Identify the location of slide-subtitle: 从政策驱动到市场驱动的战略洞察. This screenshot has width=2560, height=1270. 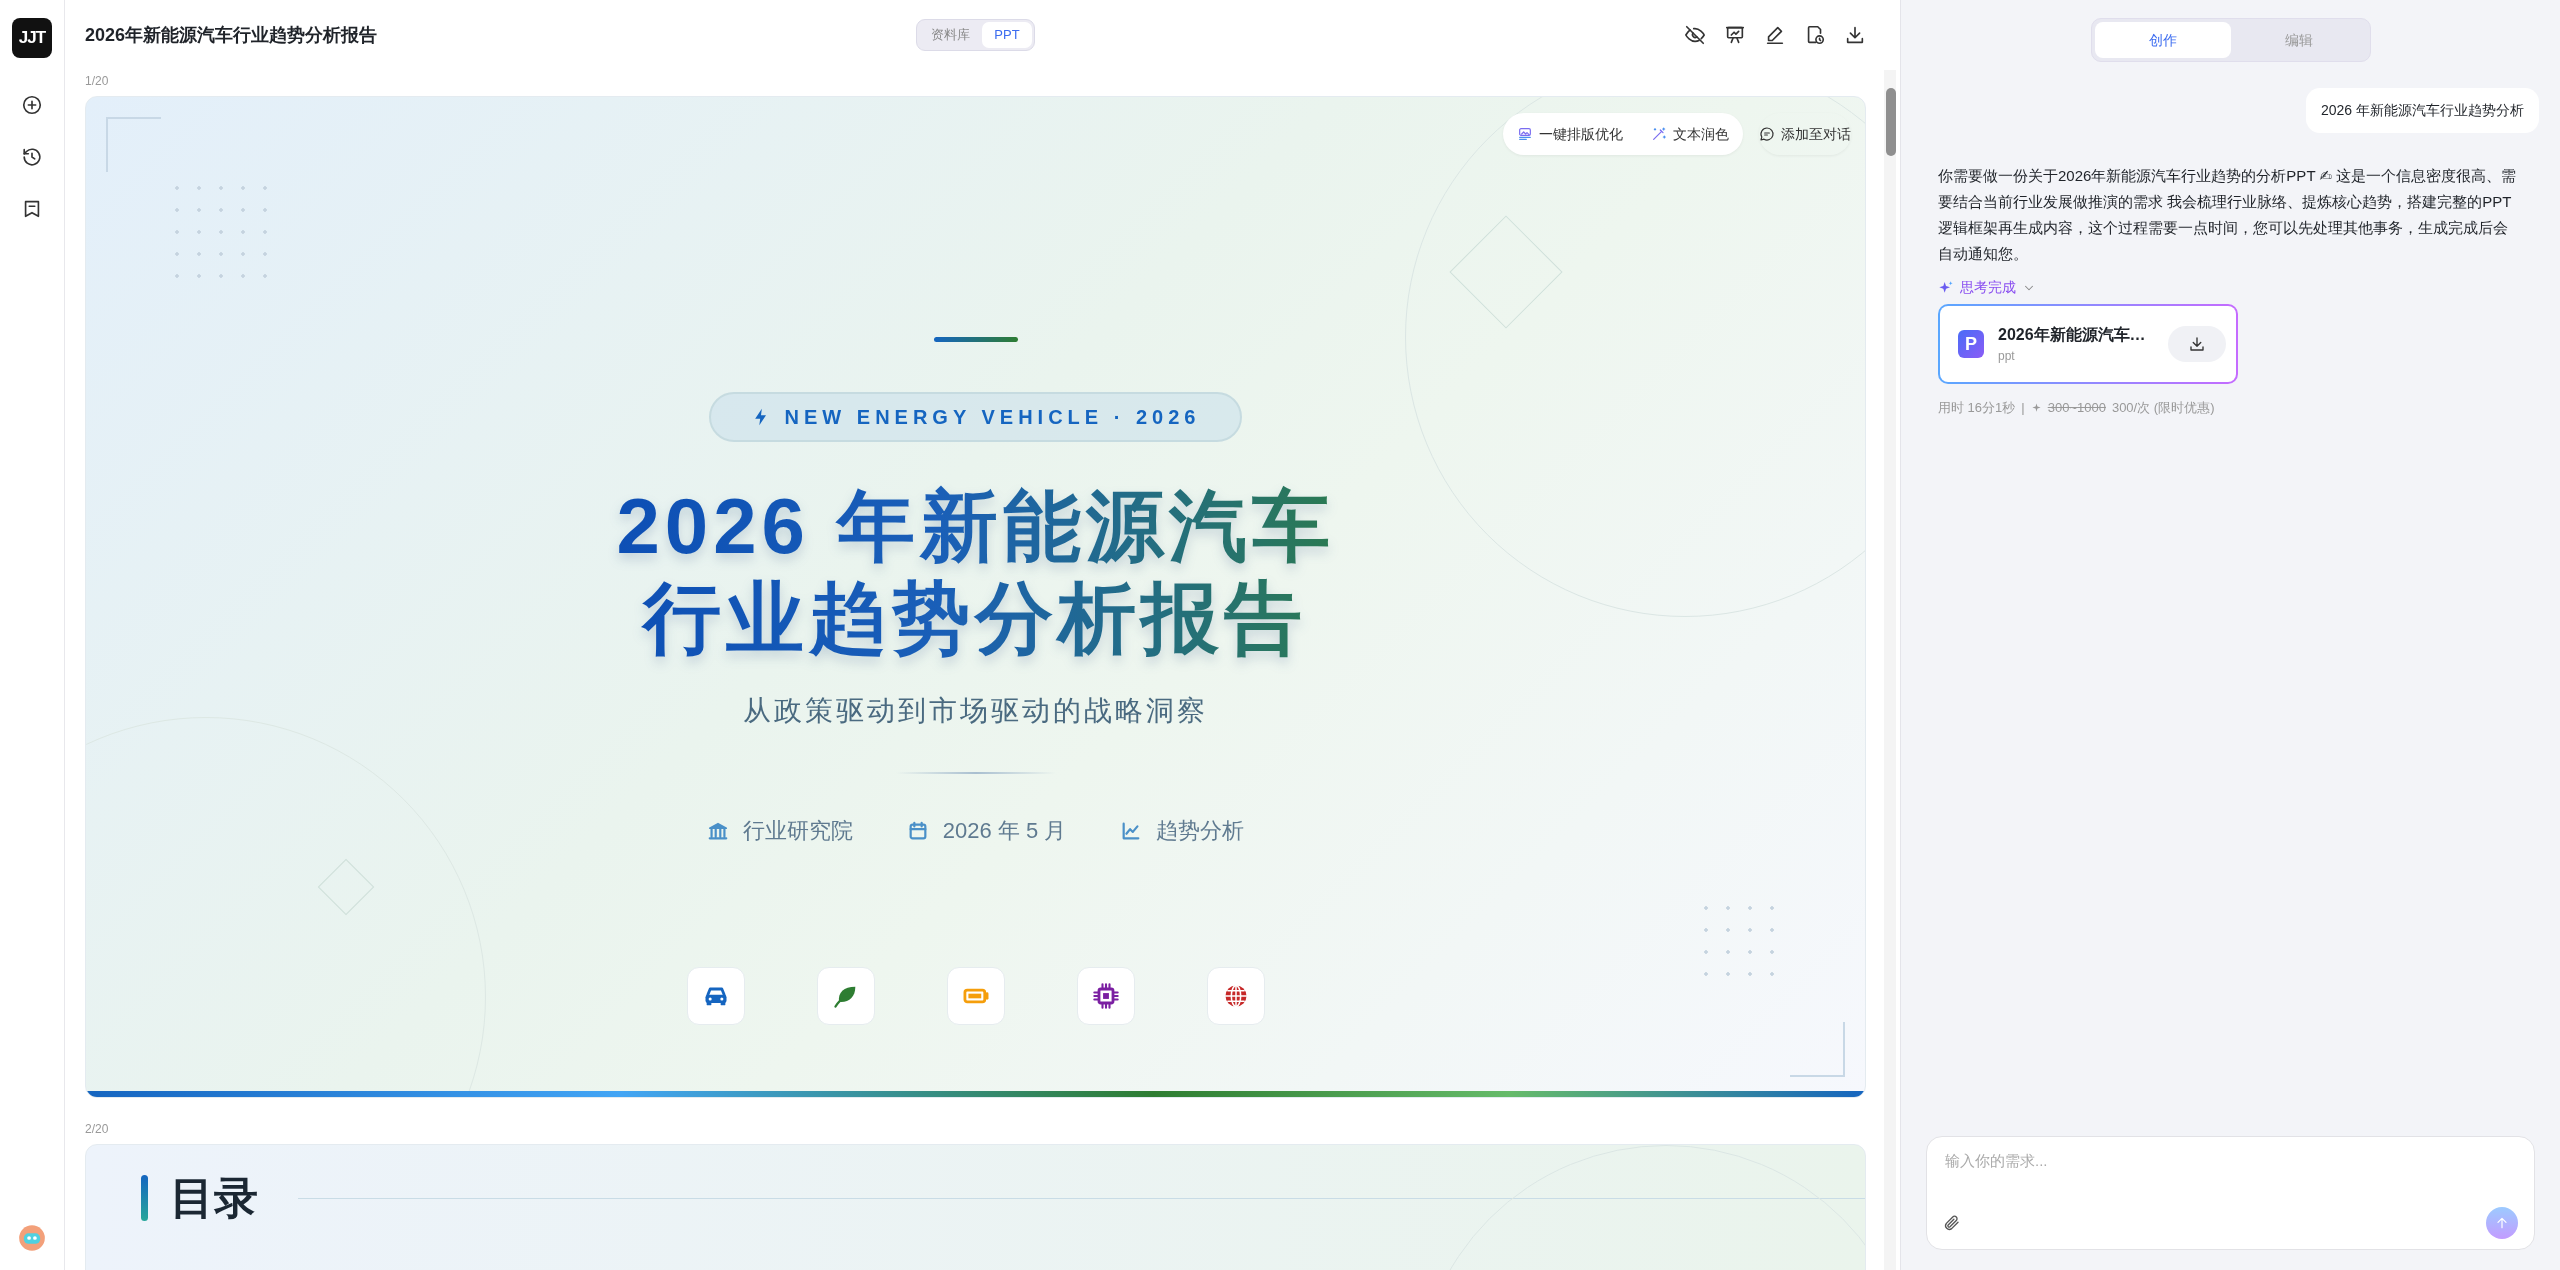
(975, 711).